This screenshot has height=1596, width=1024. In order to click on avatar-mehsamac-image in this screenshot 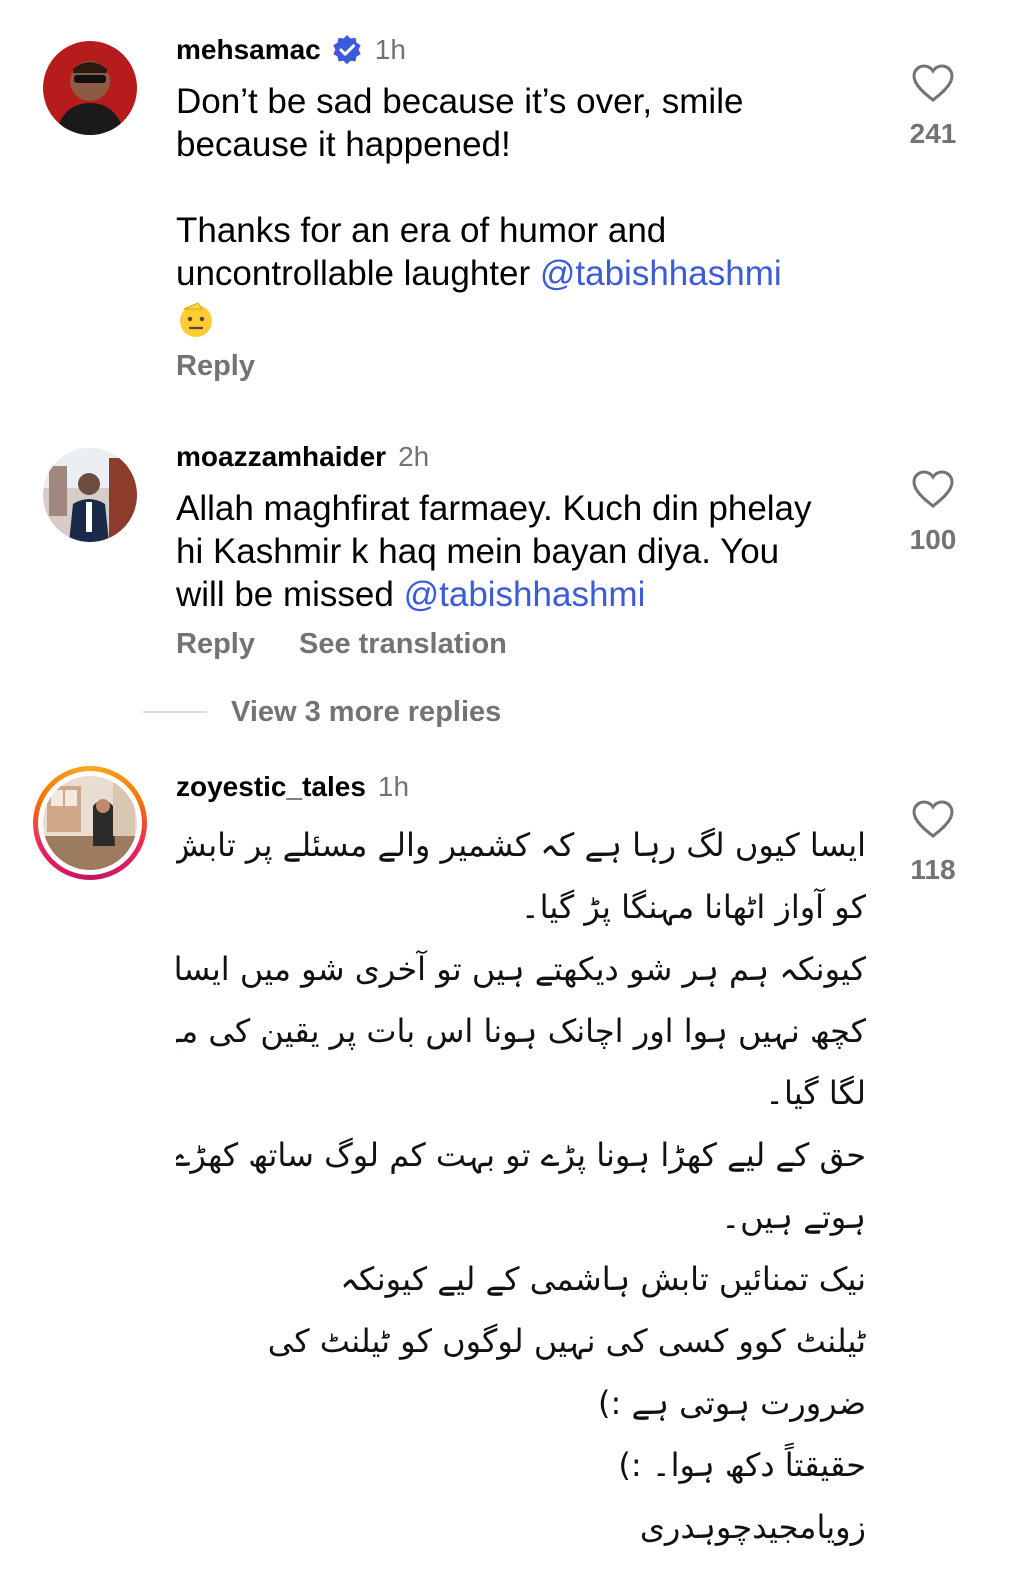, I will do `click(90, 88)`.